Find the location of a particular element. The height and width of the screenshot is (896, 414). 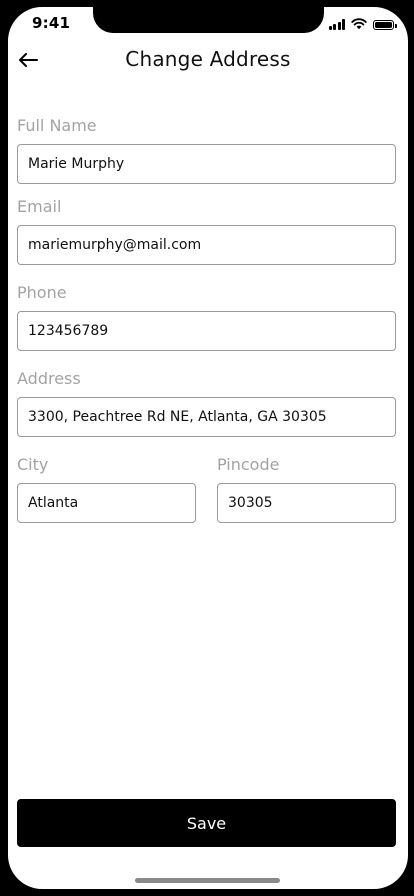

email-field is located at coordinates (206, 245).